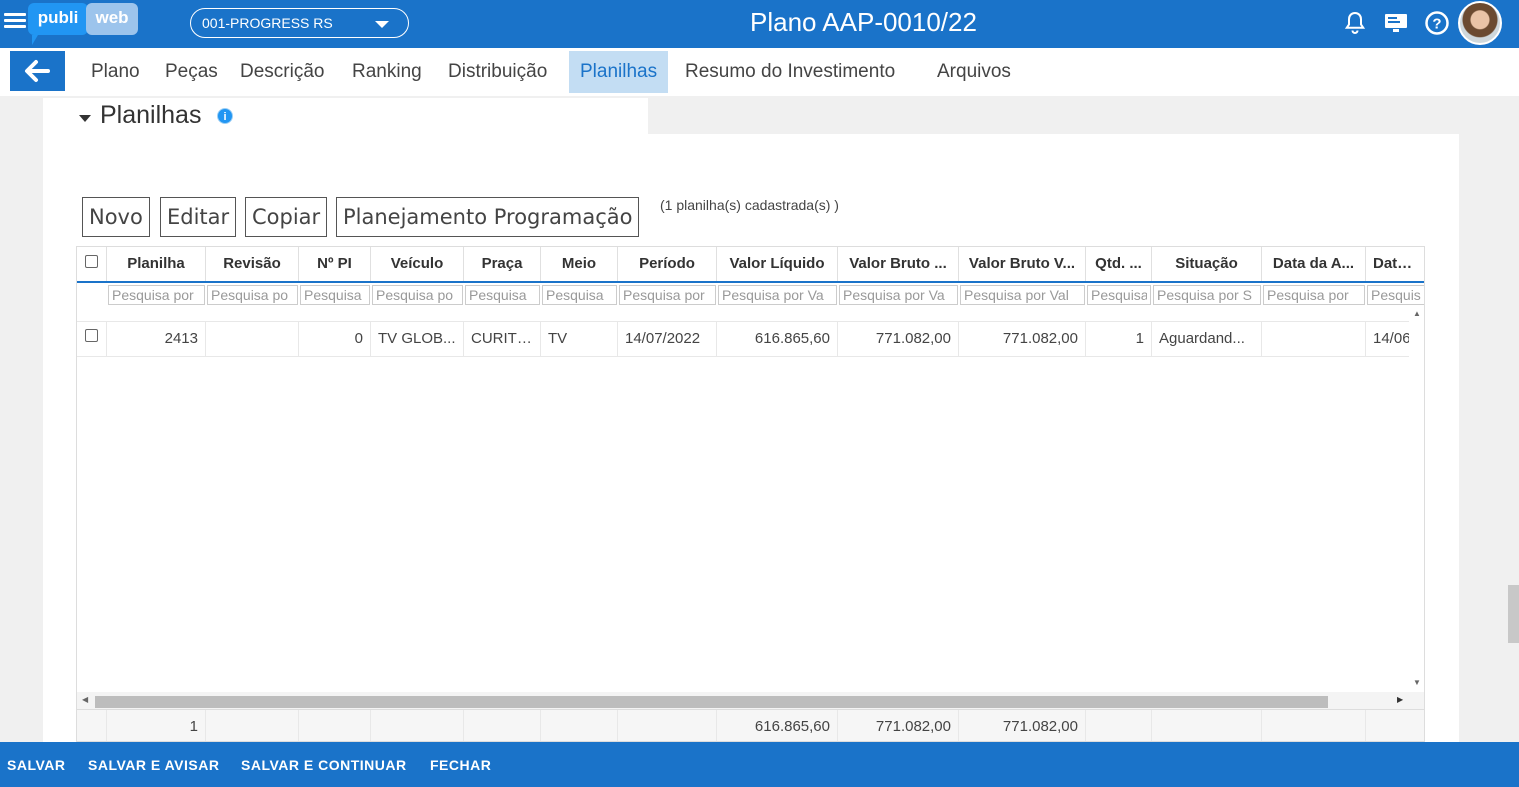  What do you see at coordinates (749, 205) in the screenshot?
I see `record-count: (1 planilha(s) cadastrada(s) )` at bounding box center [749, 205].